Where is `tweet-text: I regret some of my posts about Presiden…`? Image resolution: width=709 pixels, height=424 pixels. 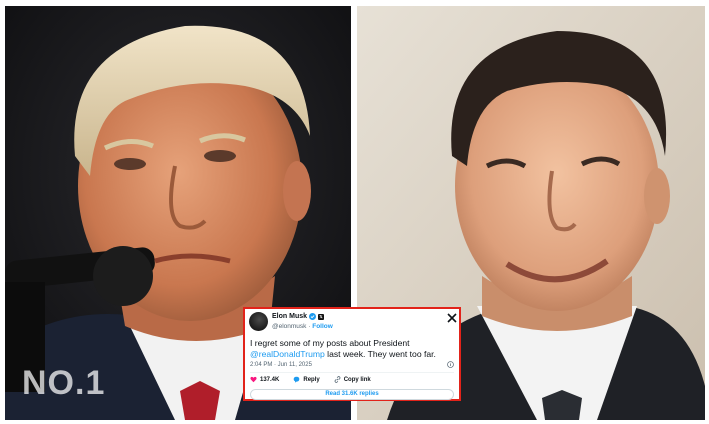
tweet-text: I regret some of my posts about Presiden… is located at coordinates (354, 349).